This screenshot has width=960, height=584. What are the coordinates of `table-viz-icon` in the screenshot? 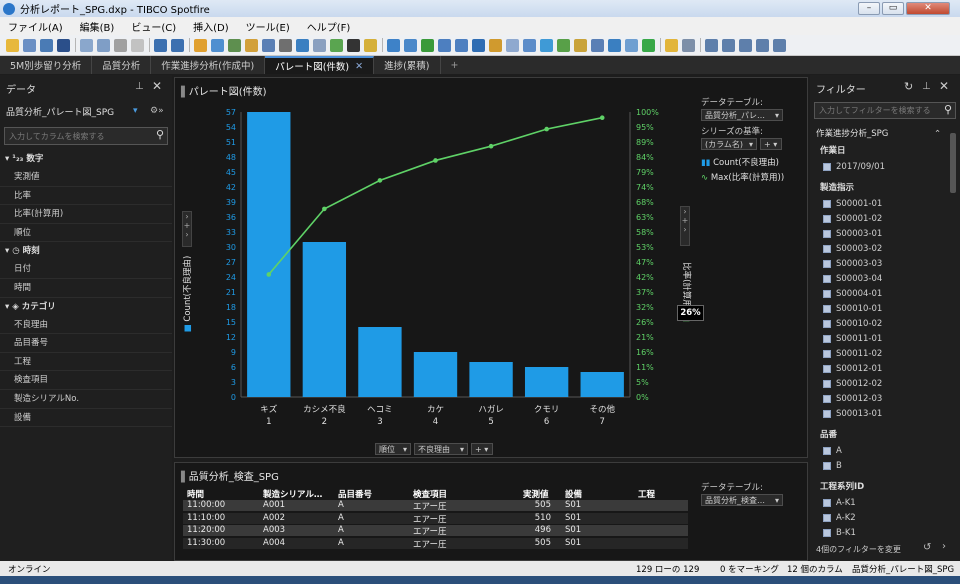 It's located at (393, 45).